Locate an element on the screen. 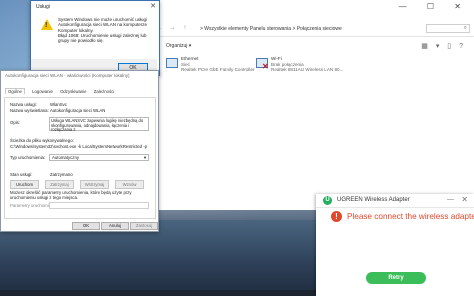 This screenshot has width=474, height=296. nav-buttons: ← → ↑ is located at coordinates (172, 28).